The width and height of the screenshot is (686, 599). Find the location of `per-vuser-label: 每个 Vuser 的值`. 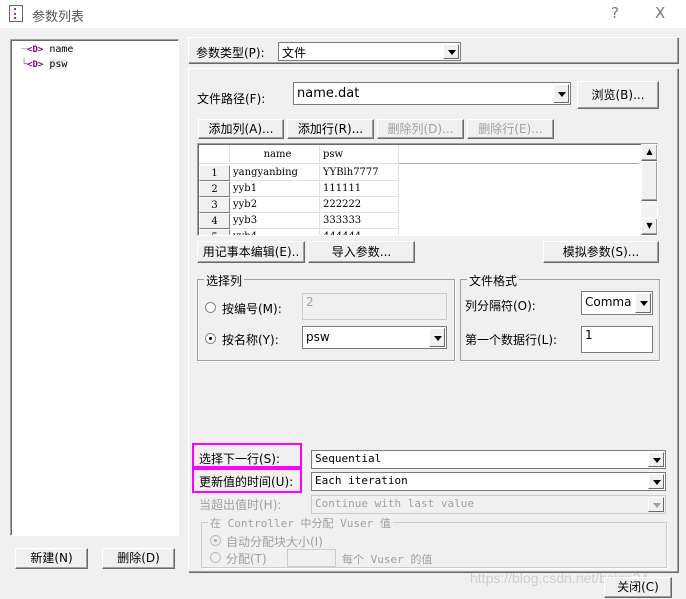

per-vuser-label: 每个 Vuser 的值 is located at coordinates (387, 559).